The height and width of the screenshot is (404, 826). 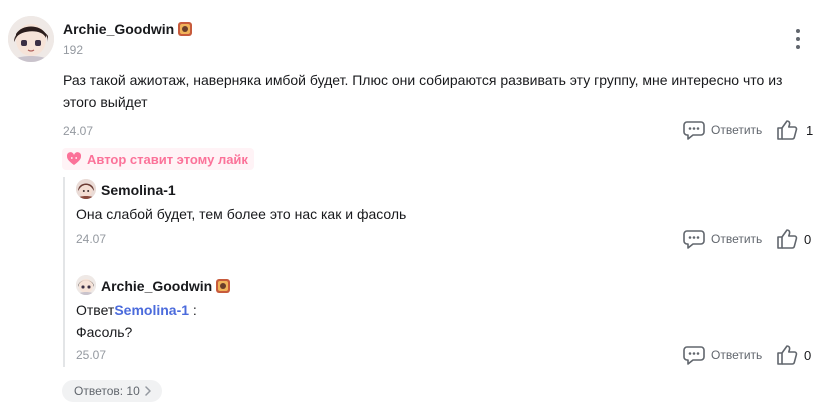 What do you see at coordinates (91, 355) in the screenshot?
I see `reply-date: 25.07` at bounding box center [91, 355].